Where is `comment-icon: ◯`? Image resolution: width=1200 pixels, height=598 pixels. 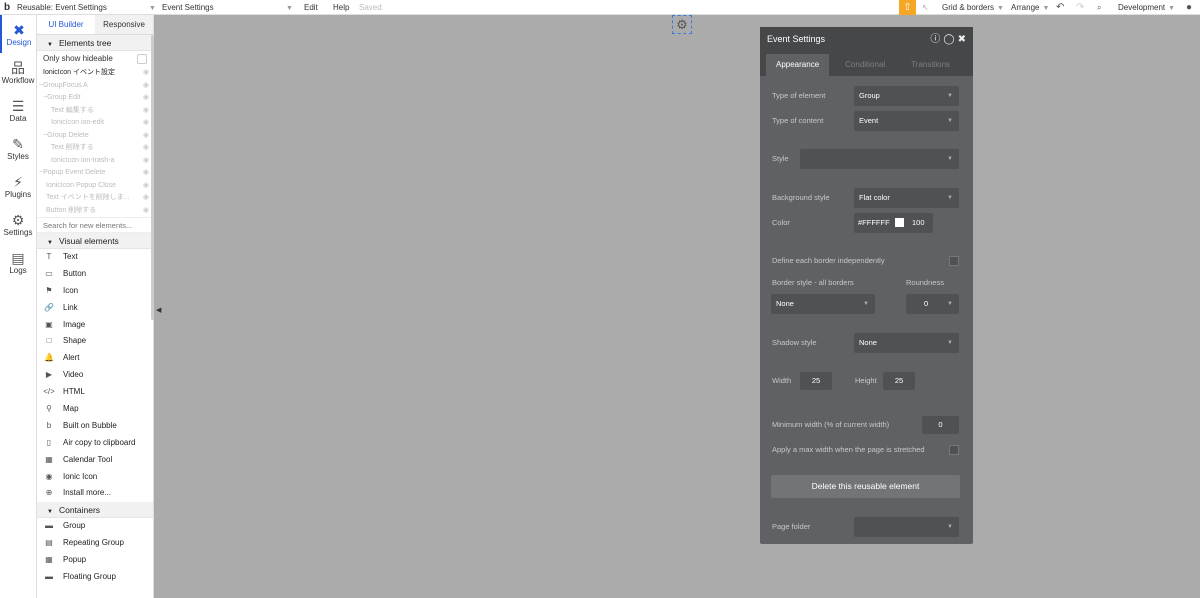 comment-icon: ◯ is located at coordinates (950, 39).